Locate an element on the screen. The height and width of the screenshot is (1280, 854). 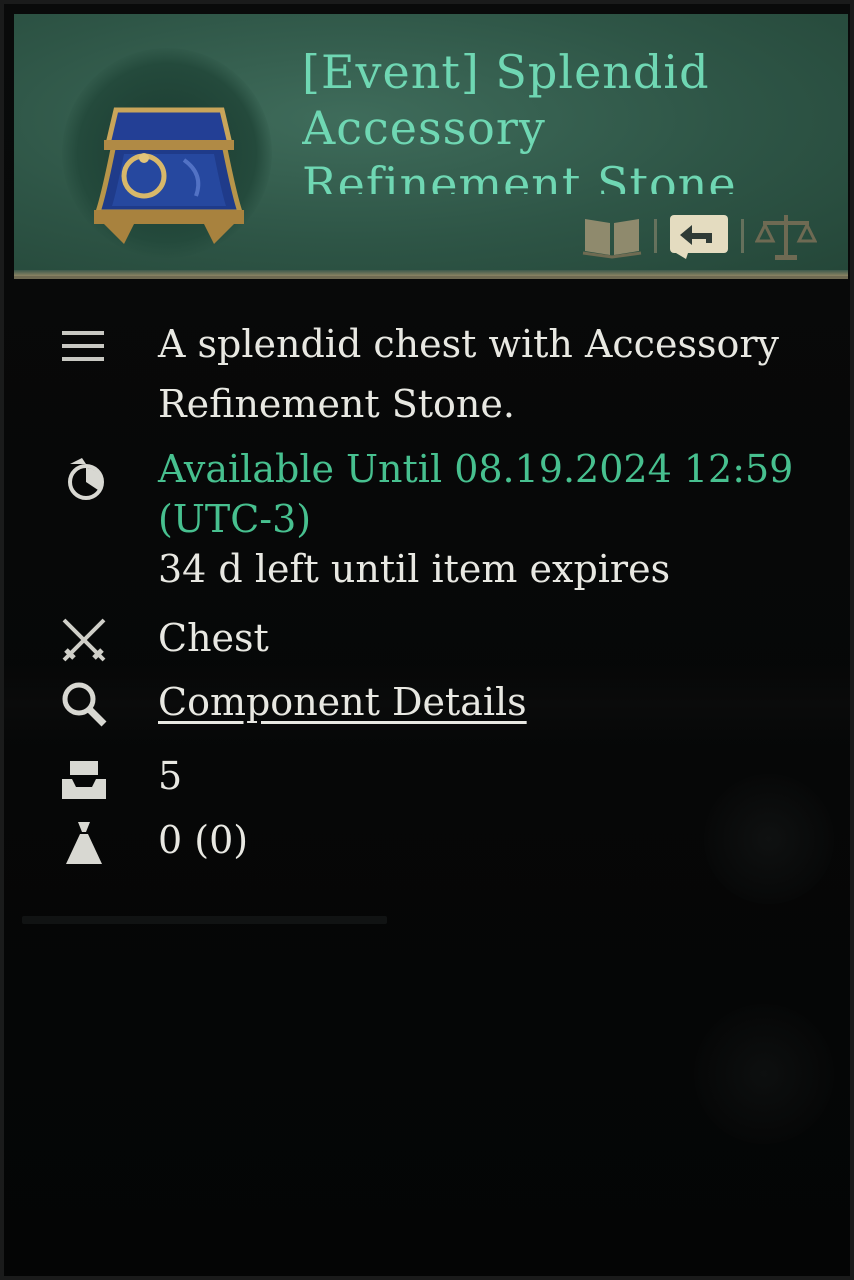
weight-bag-icon is located at coordinates (84, 844).